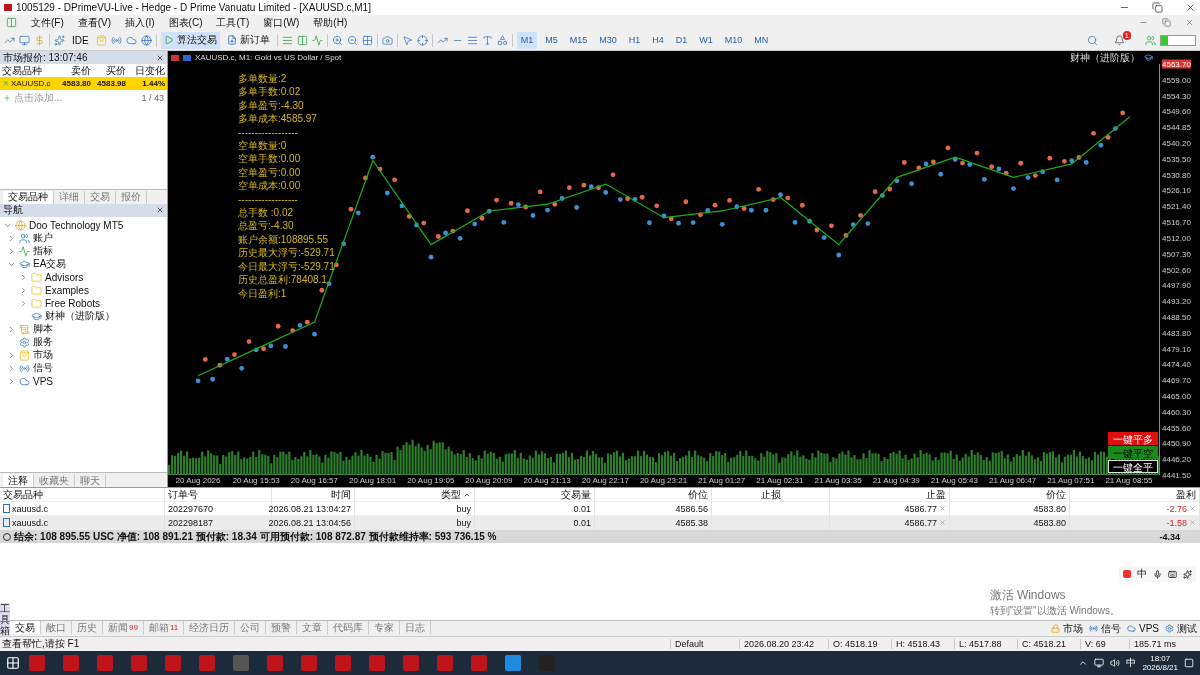 This screenshot has height=675, width=1200. What do you see at coordinates (43, 342) in the screenshot?
I see `tree-item: 服务` at bounding box center [43, 342].